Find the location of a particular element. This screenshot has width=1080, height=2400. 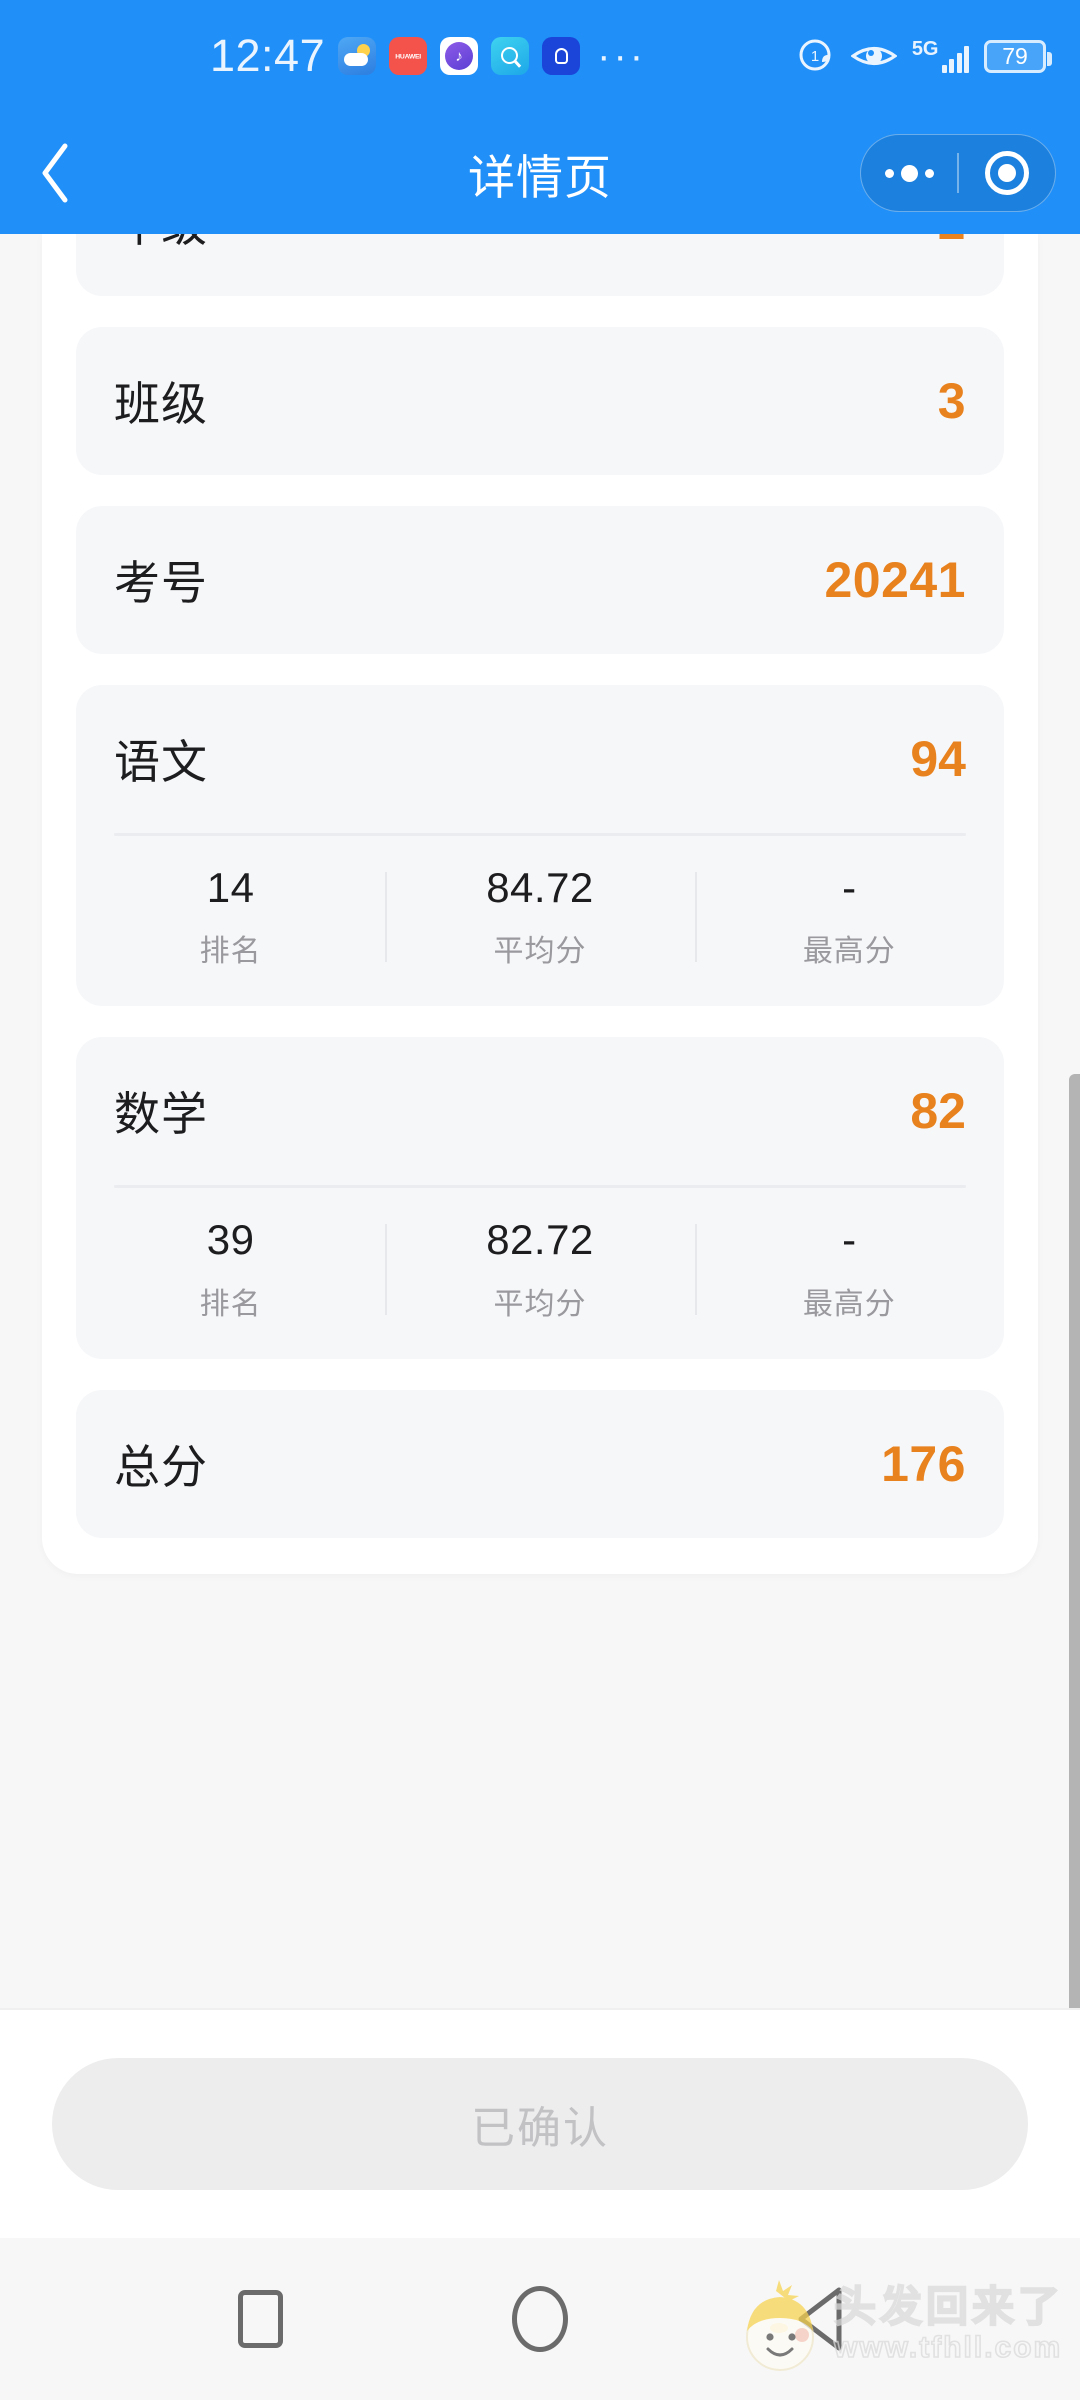

stat-average: 82.72 平均分 is located at coordinates (539, 1269).